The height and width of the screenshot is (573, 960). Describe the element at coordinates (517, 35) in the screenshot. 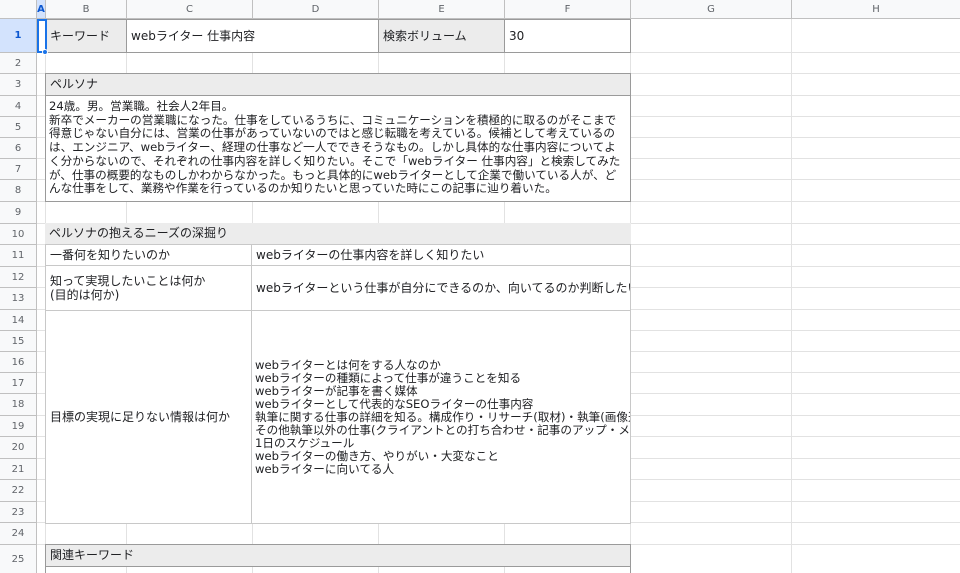

I see `volume-value: 30` at that location.